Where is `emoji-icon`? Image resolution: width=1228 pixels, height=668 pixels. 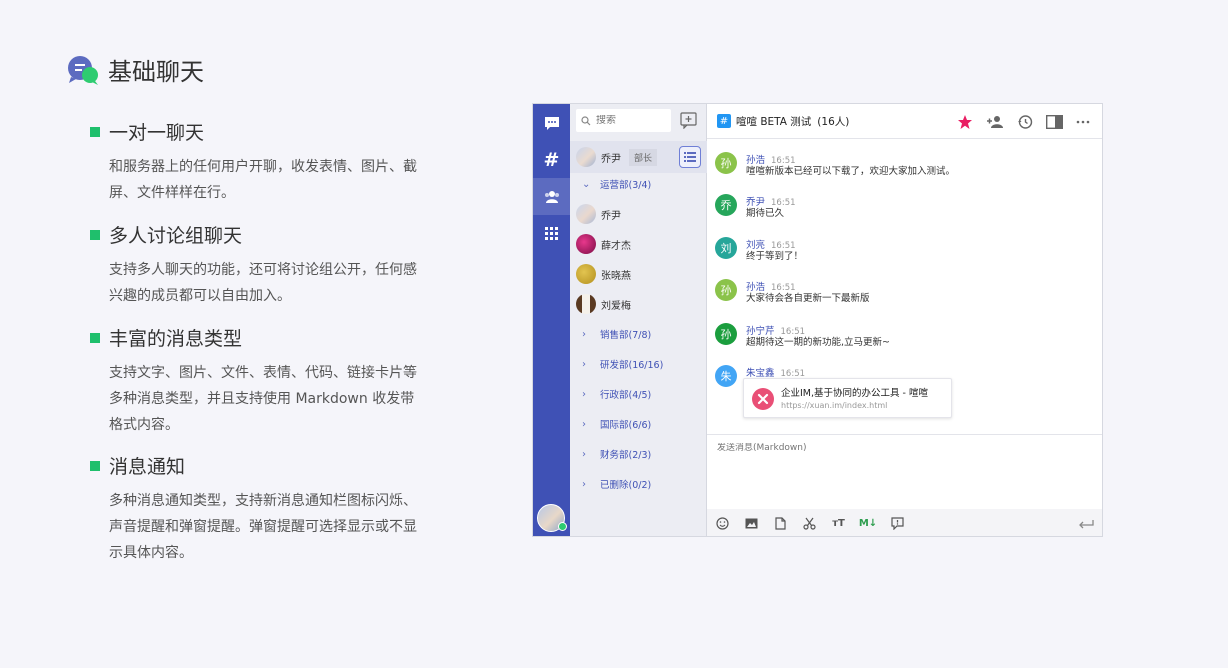
emoji-icon is located at coordinates (722, 523).